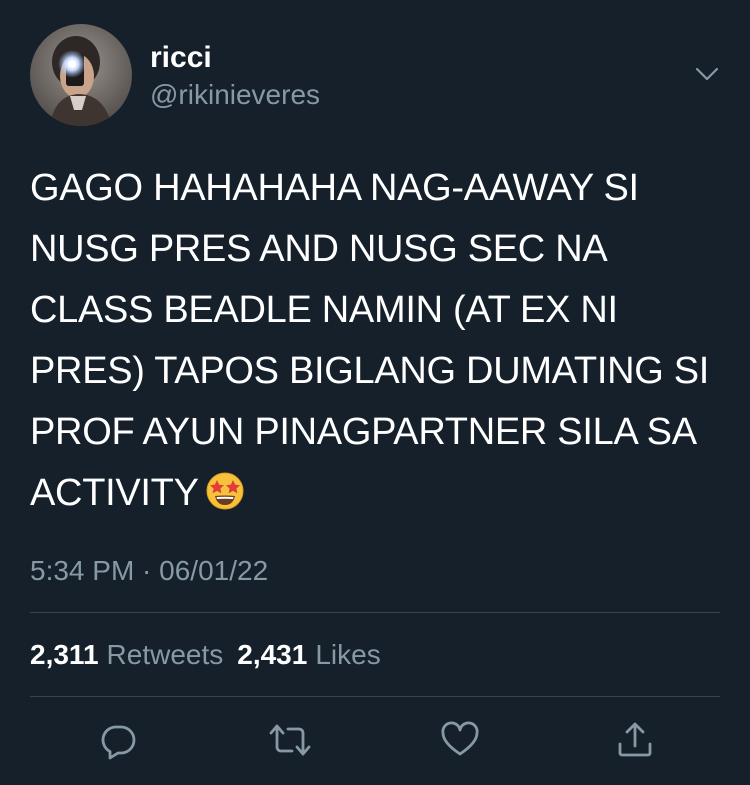 This screenshot has width=750, height=785. I want to click on likes-label: Likes, so click(348, 654).